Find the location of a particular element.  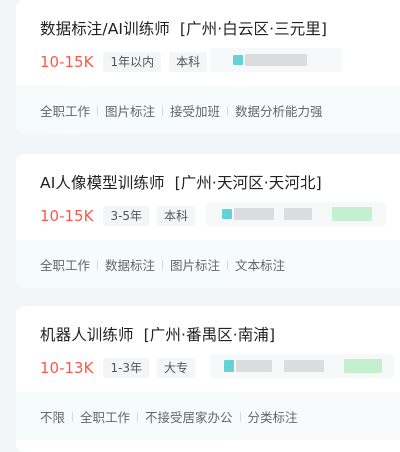

education-tag: 大专 is located at coordinates (176, 368).